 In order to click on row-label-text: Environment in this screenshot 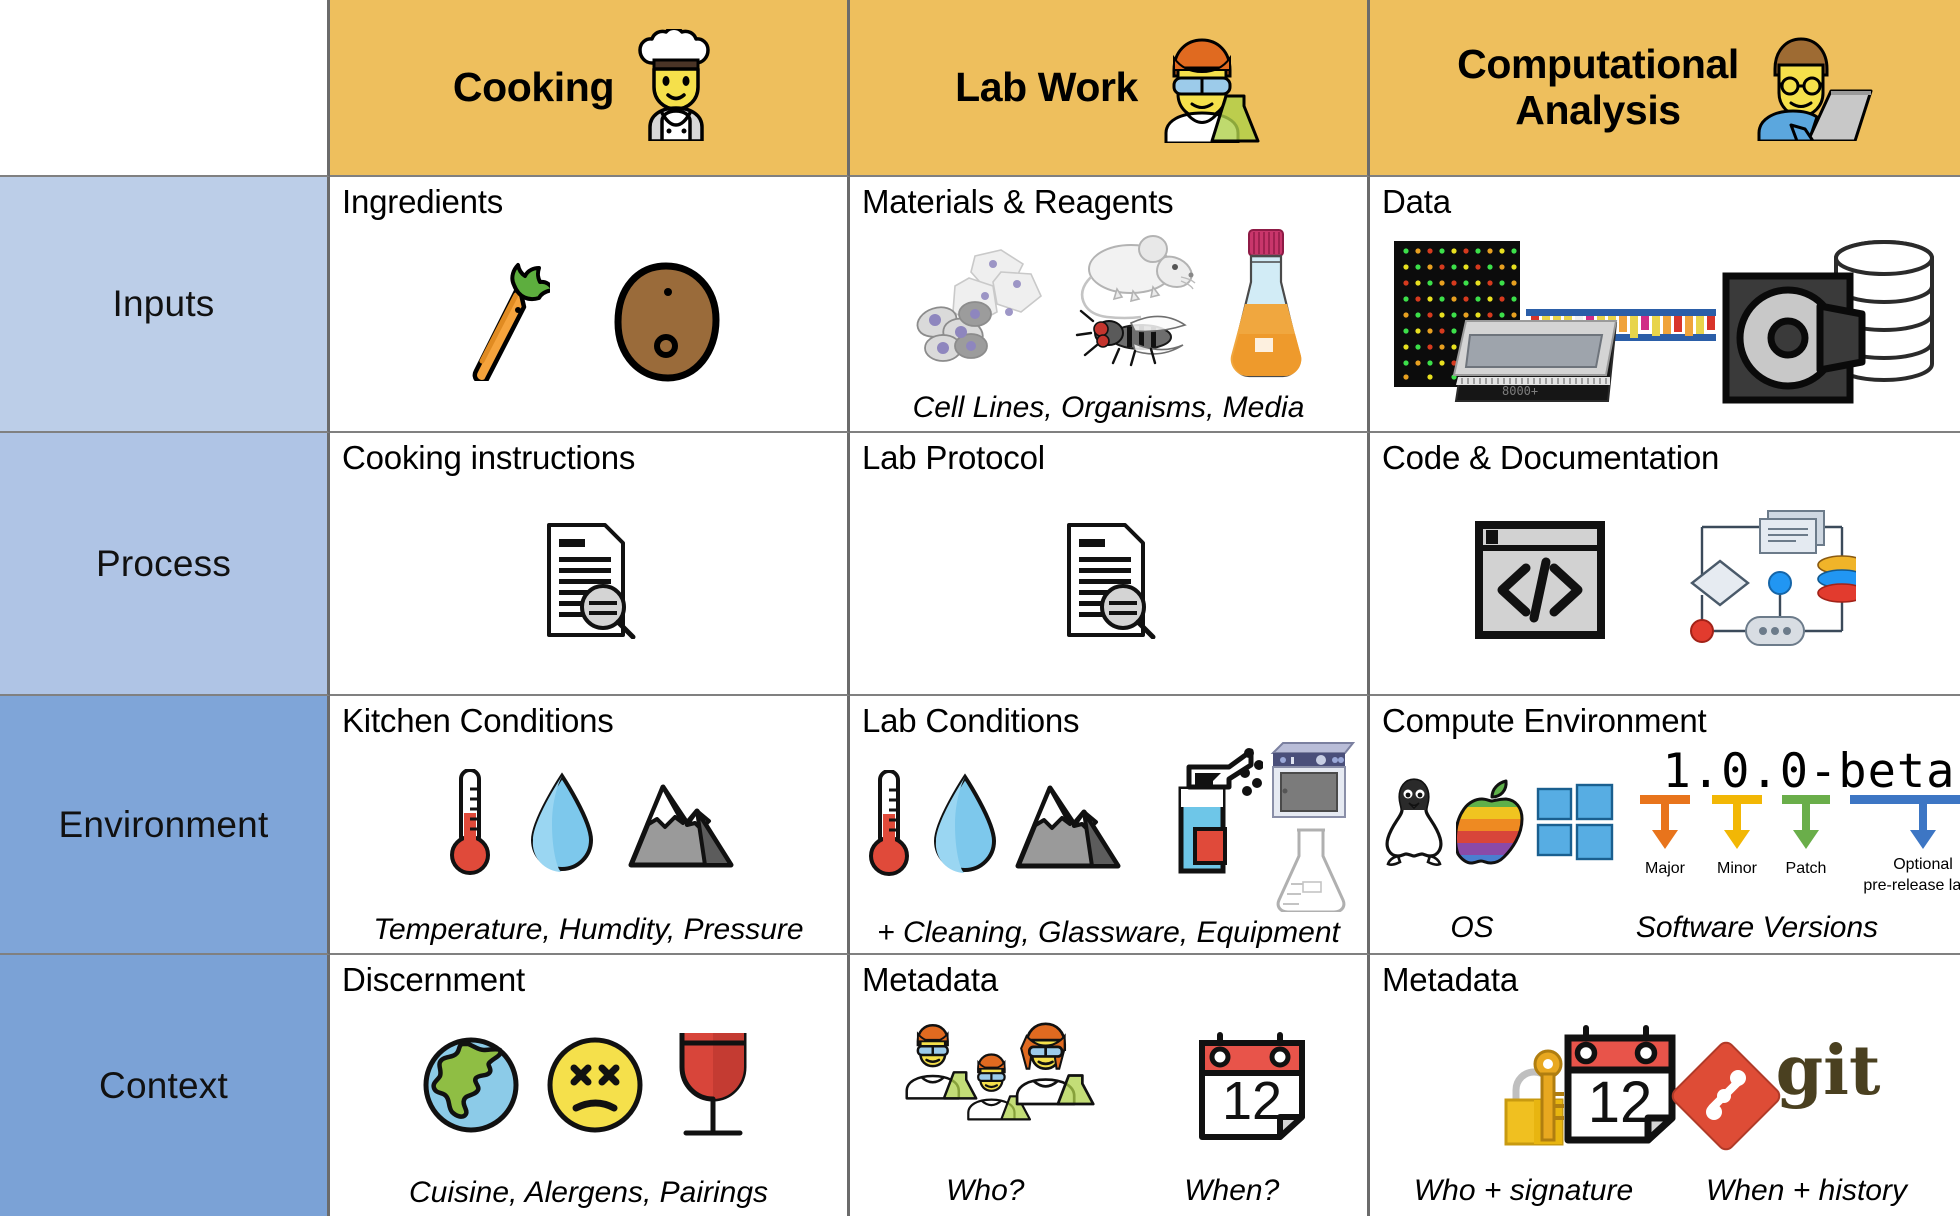, I will do `click(163, 824)`.